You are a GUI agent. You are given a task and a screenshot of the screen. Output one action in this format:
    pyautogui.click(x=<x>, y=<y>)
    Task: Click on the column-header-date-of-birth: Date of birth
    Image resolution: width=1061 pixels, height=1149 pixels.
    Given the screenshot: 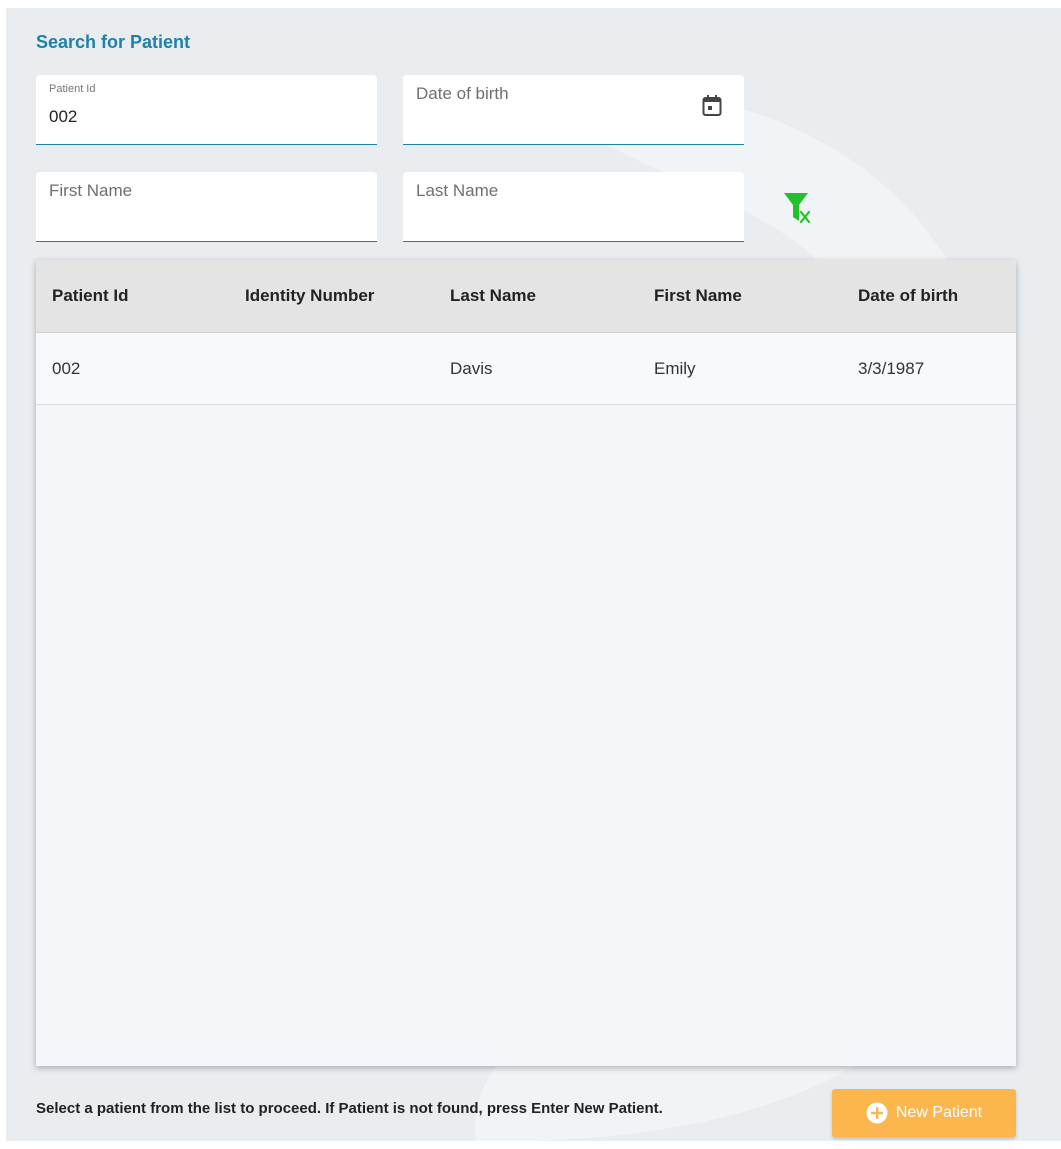 What is the action you would take?
    pyautogui.click(x=931, y=296)
    